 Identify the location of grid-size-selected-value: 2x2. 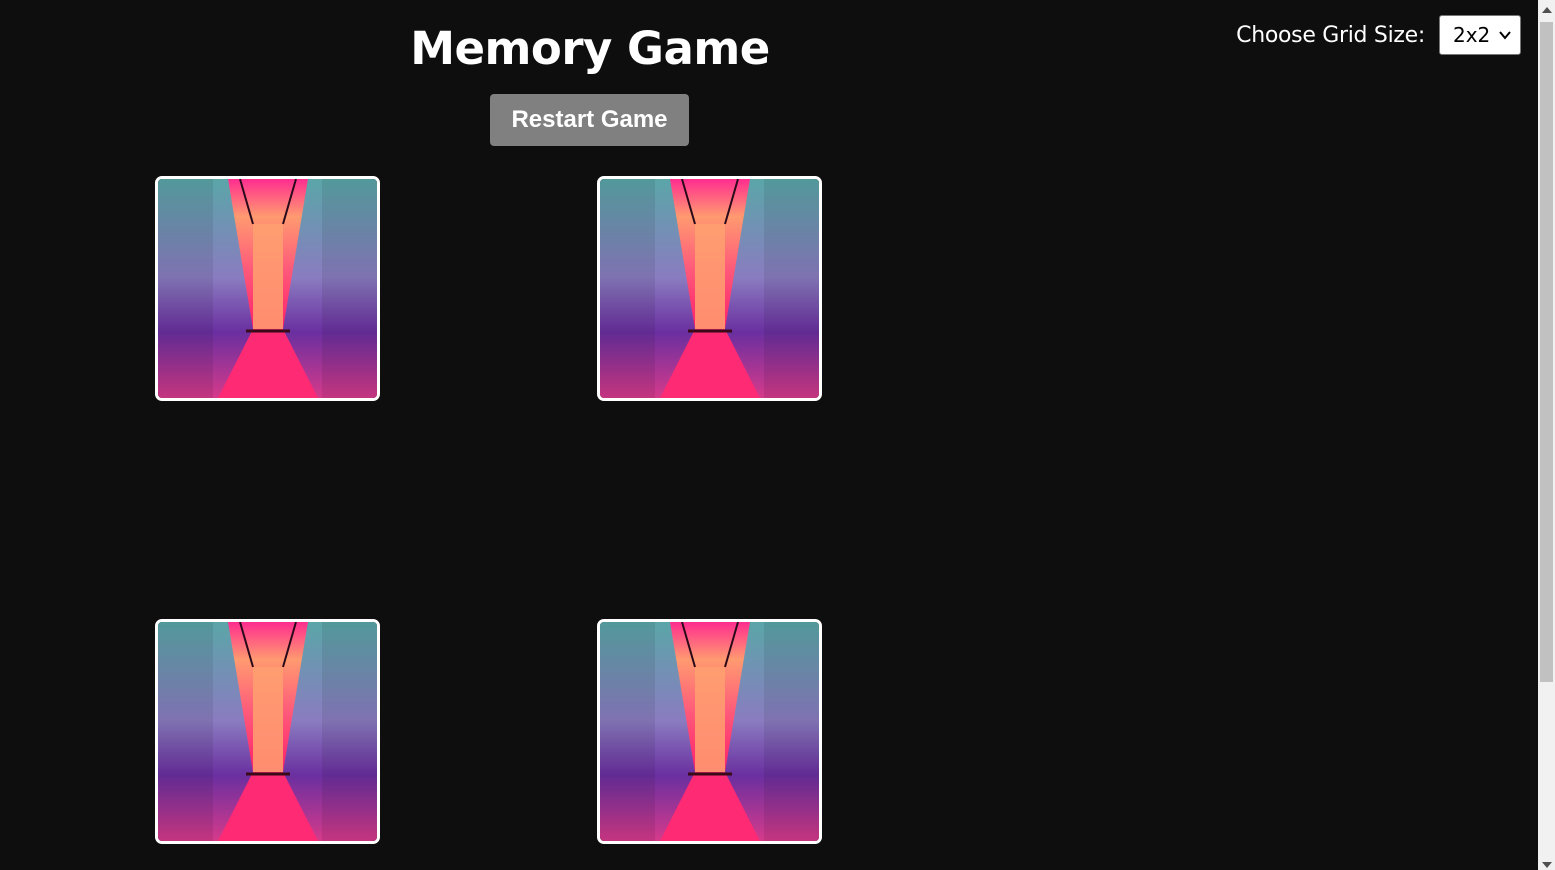
(1472, 35).